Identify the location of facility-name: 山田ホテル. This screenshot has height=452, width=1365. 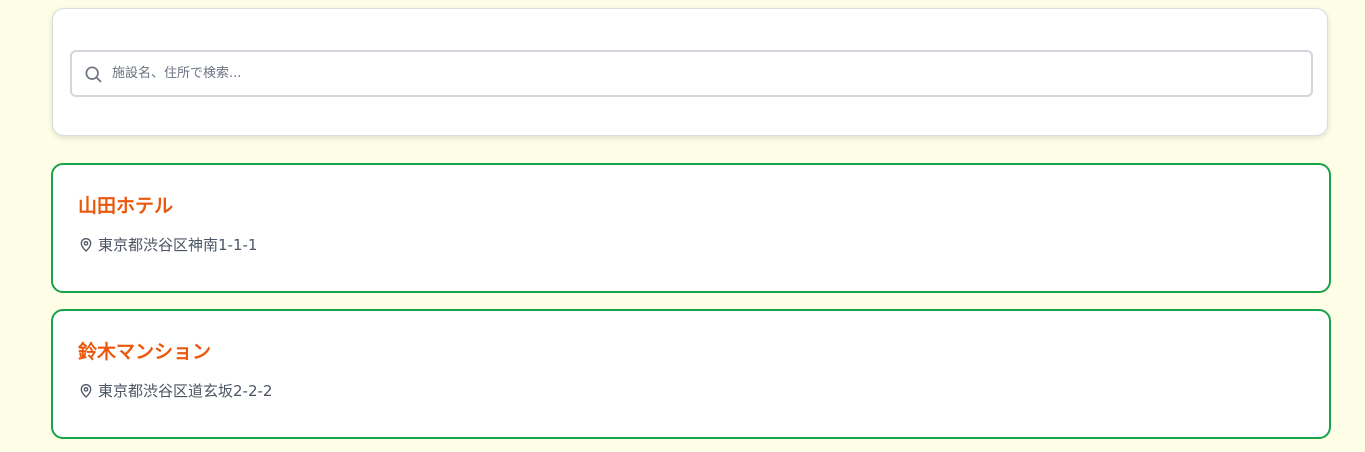
(126, 206).